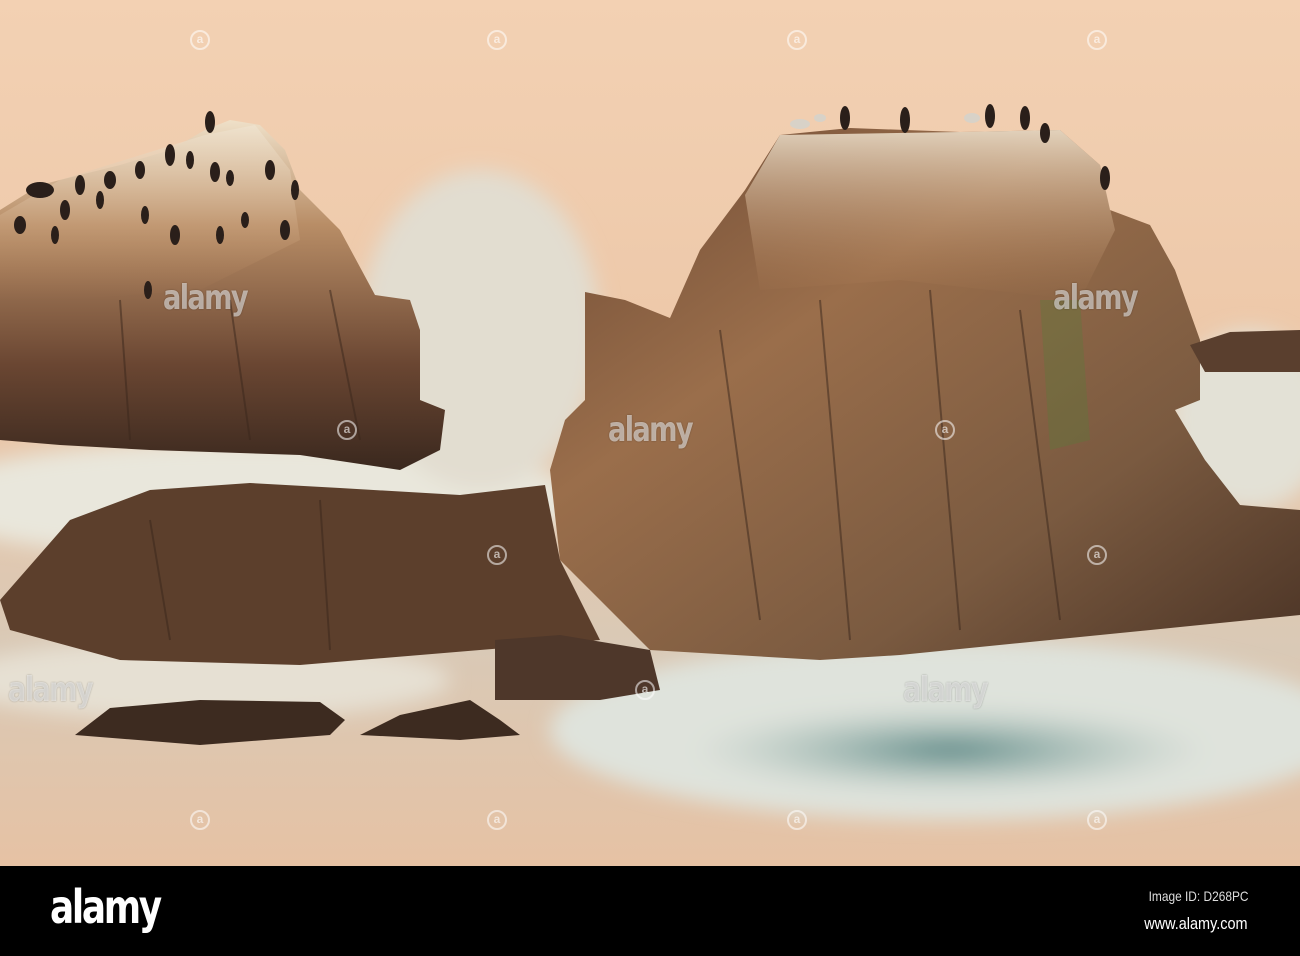 This screenshot has width=1300, height=956. Describe the element at coordinates (1198, 896) in the screenshot. I see `image-id: Image ID: D268PC` at that location.